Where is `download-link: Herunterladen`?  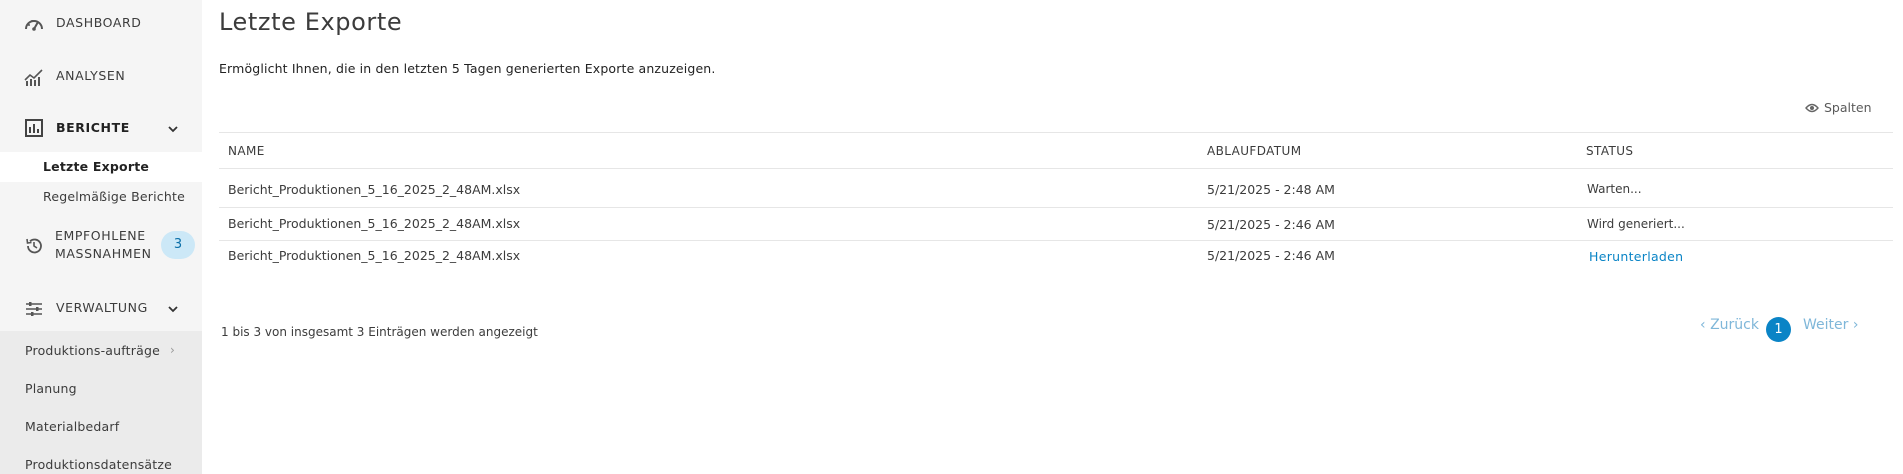
download-link: Herunterladen is located at coordinates (1636, 256).